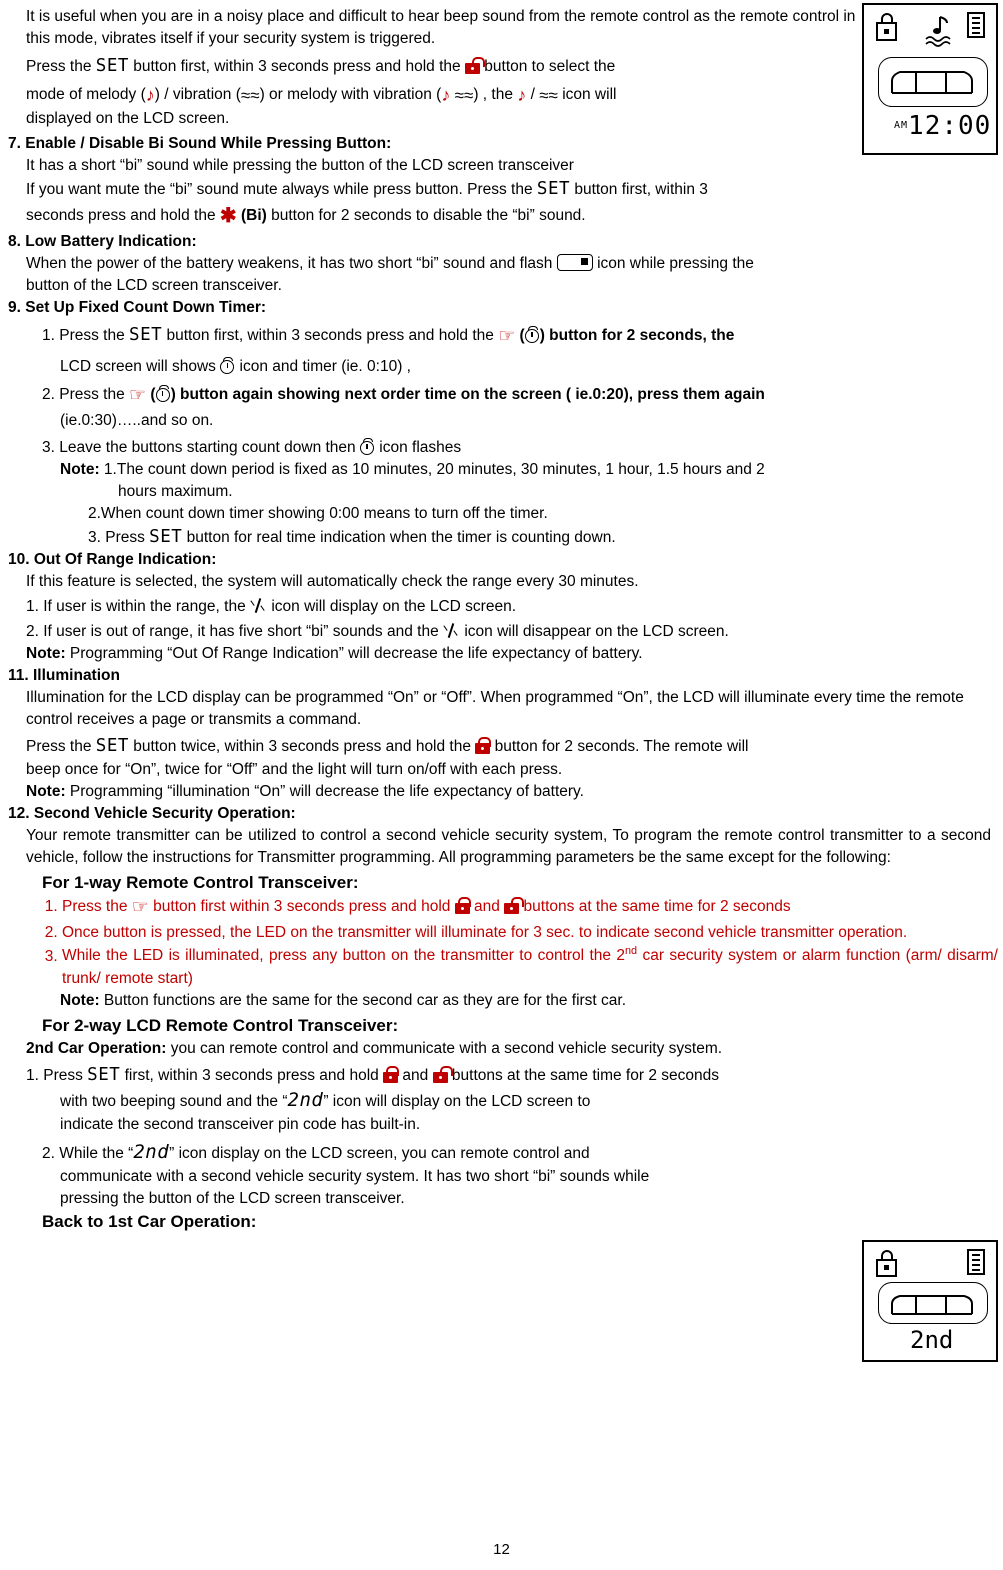 The image size is (1003, 1570). I want to click on vibration-icon-3: ≈≈, so click(548, 95).